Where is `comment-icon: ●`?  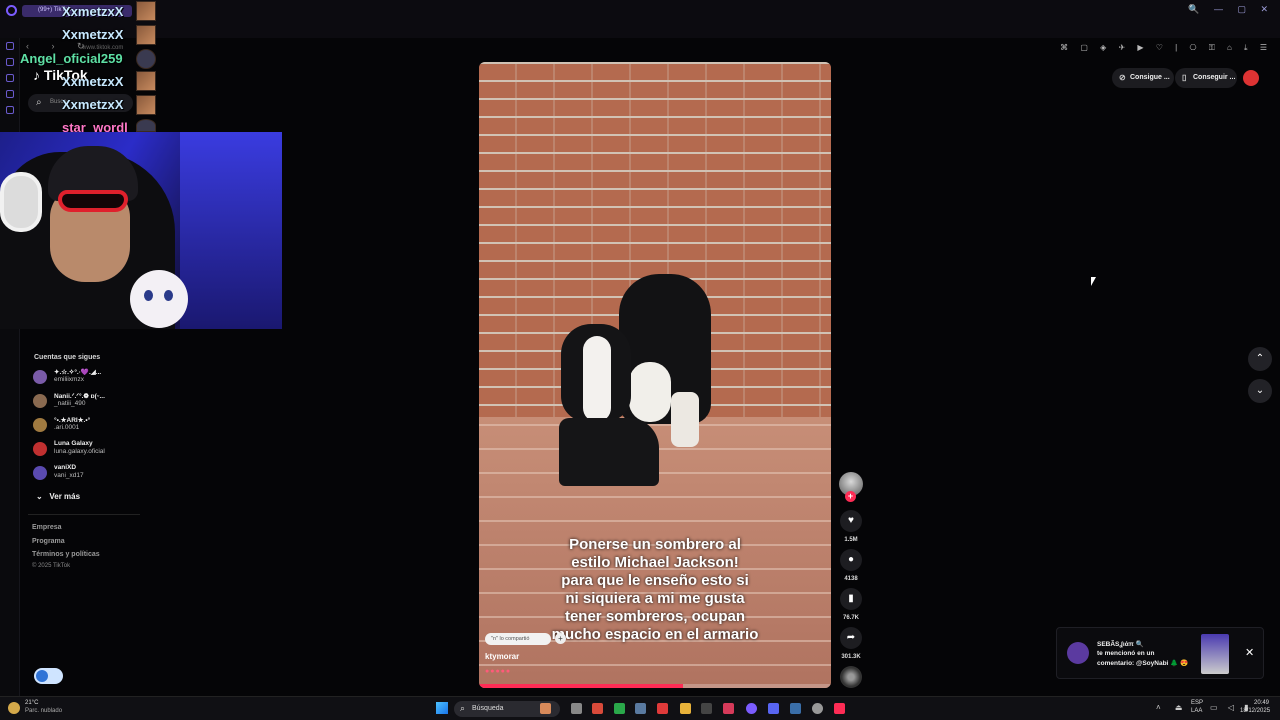
comment-icon: ● is located at coordinates (851, 560).